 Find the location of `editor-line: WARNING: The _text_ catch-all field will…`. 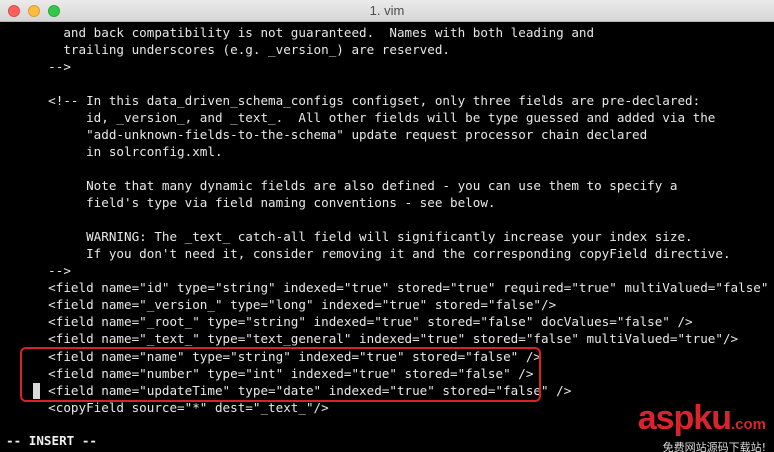

editor-line: WARNING: The _text_ catch-all field will… is located at coordinates (363, 236).